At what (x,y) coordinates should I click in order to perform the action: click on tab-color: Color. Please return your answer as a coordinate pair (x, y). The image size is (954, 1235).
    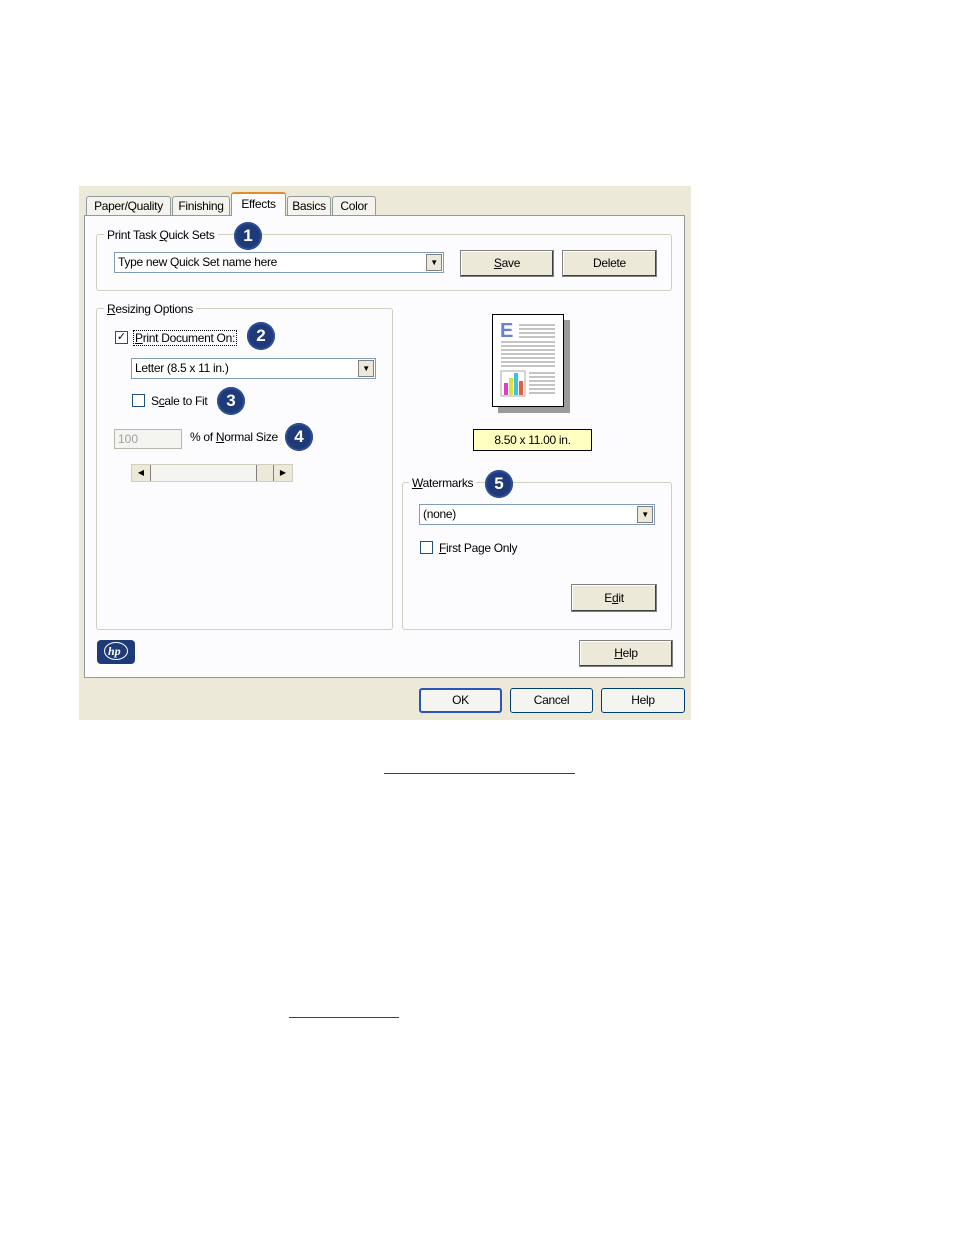
    Looking at the image, I should click on (354, 205).